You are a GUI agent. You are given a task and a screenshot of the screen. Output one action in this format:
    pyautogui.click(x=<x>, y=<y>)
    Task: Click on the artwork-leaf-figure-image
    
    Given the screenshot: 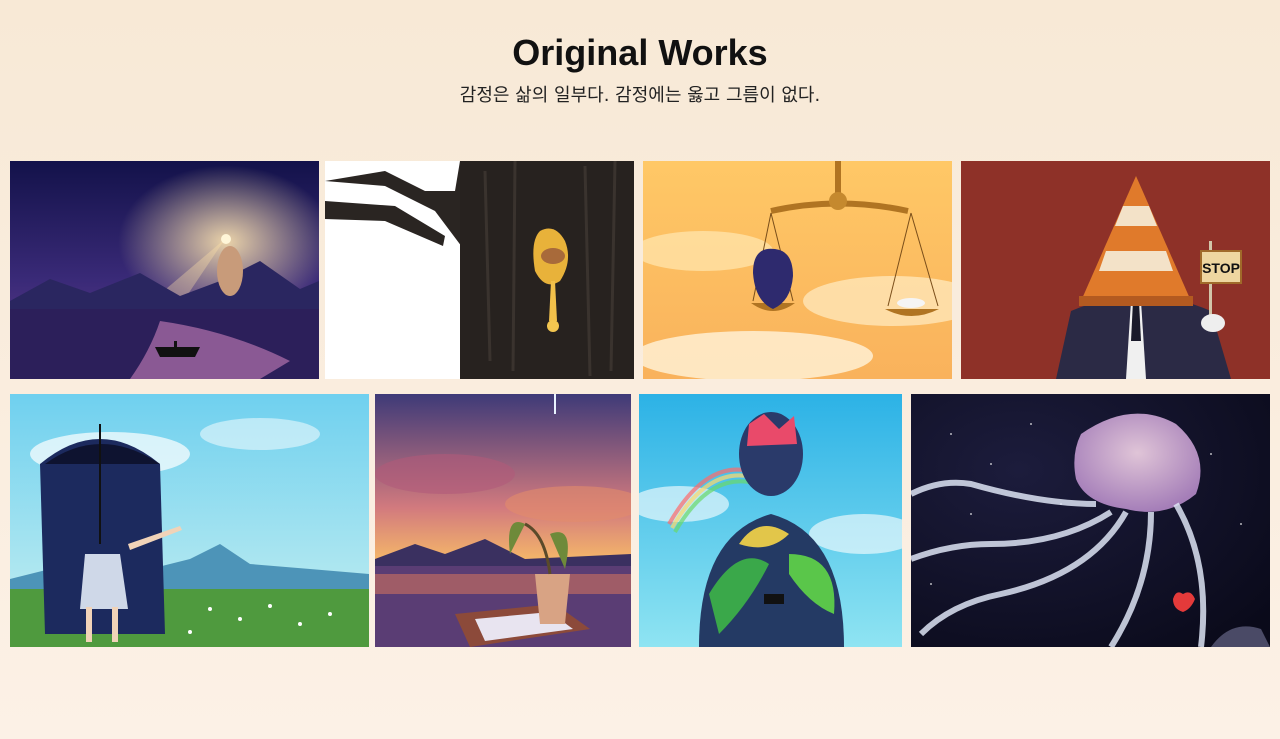 What is the action you would take?
    pyautogui.click(x=770, y=520)
    